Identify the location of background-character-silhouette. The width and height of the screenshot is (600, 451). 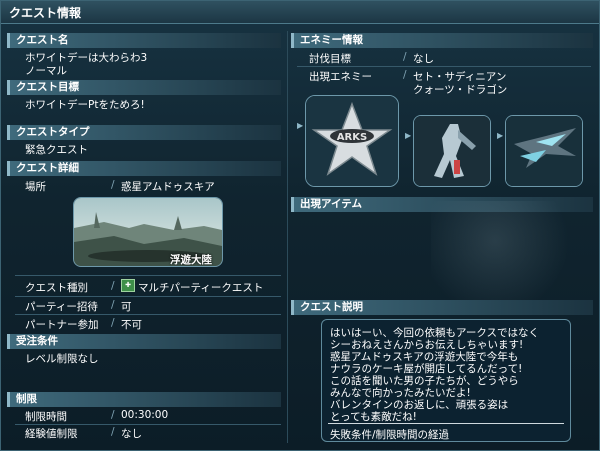
(511, 251).